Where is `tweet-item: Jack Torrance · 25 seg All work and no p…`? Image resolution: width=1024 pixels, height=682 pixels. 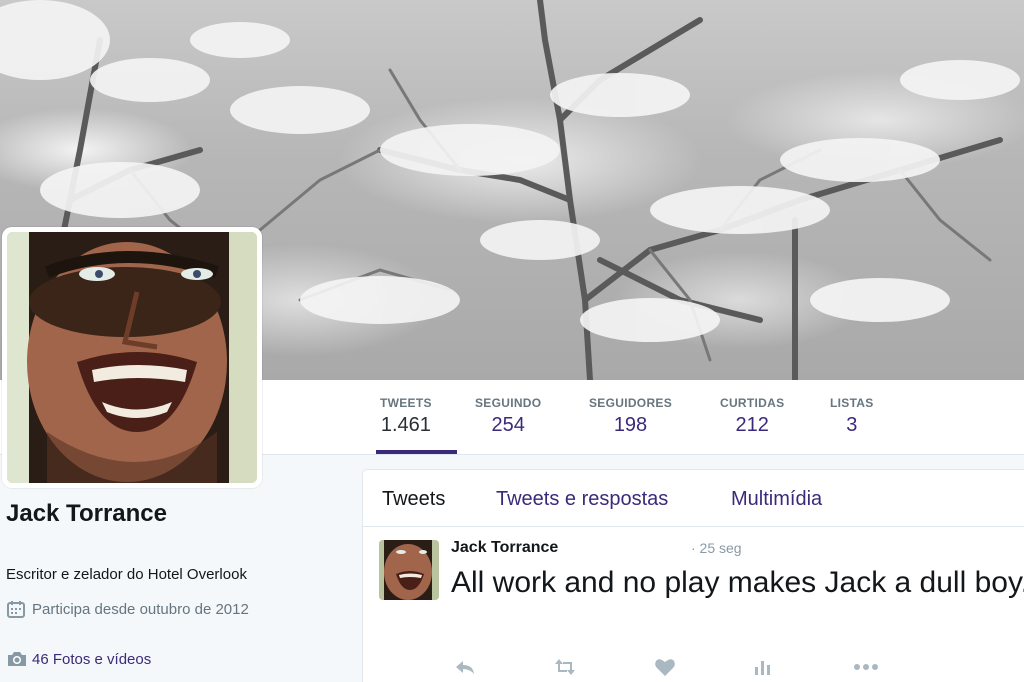 tweet-item: Jack Torrance · 25 seg All work and no p… is located at coordinates (693, 604).